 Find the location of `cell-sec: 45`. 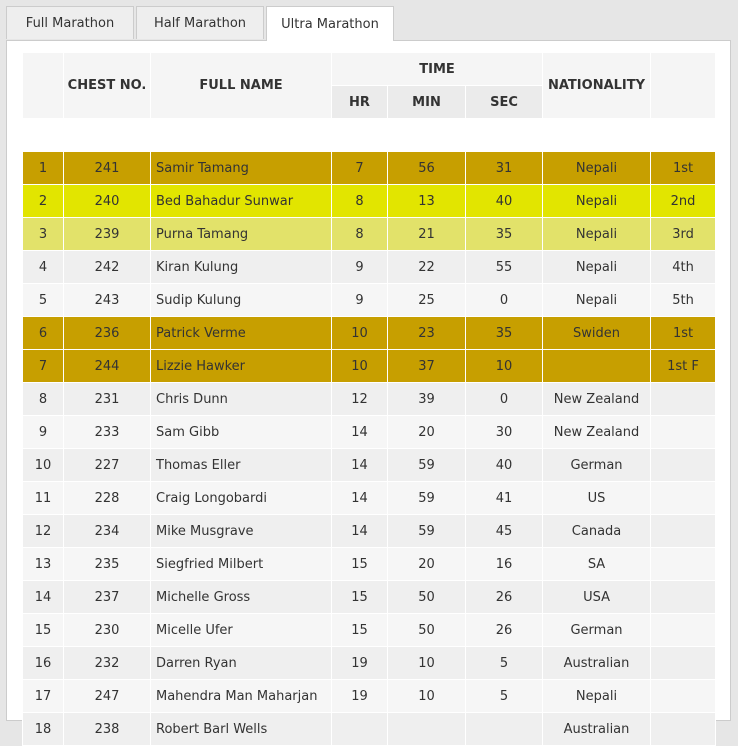

cell-sec: 45 is located at coordinates (504, 531).